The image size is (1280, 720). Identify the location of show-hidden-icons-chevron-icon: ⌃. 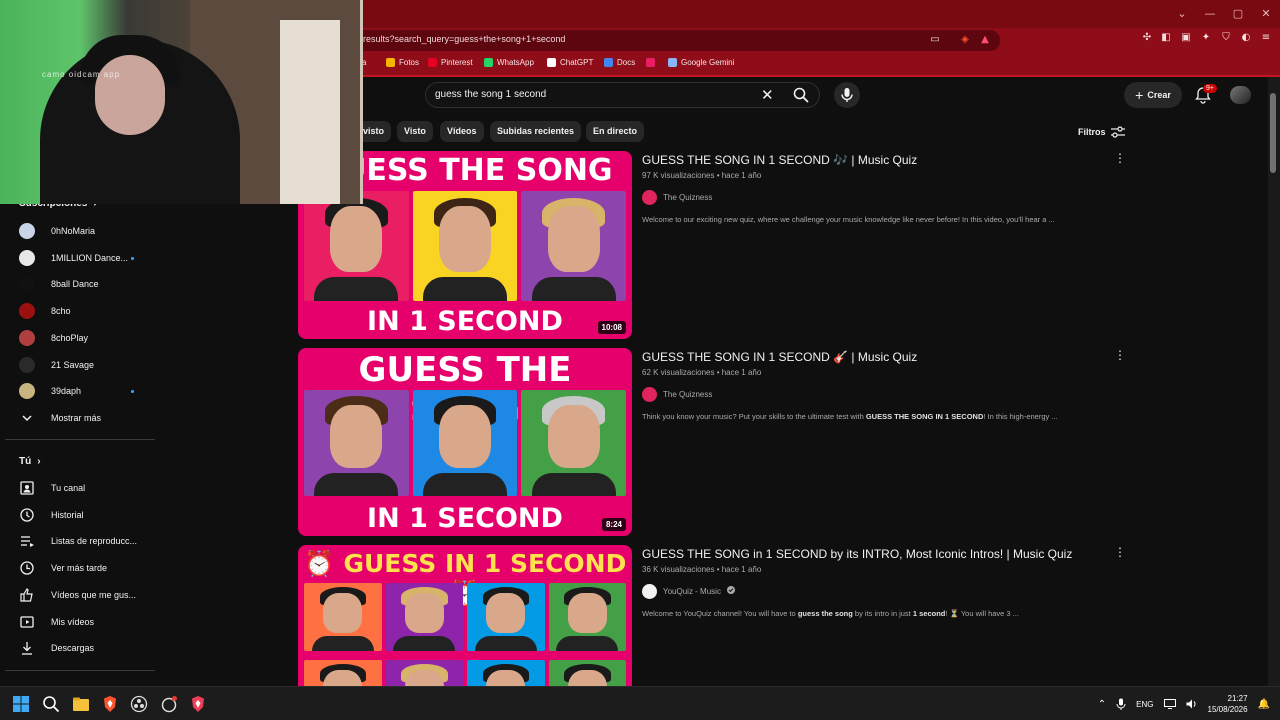
(1102, 704).